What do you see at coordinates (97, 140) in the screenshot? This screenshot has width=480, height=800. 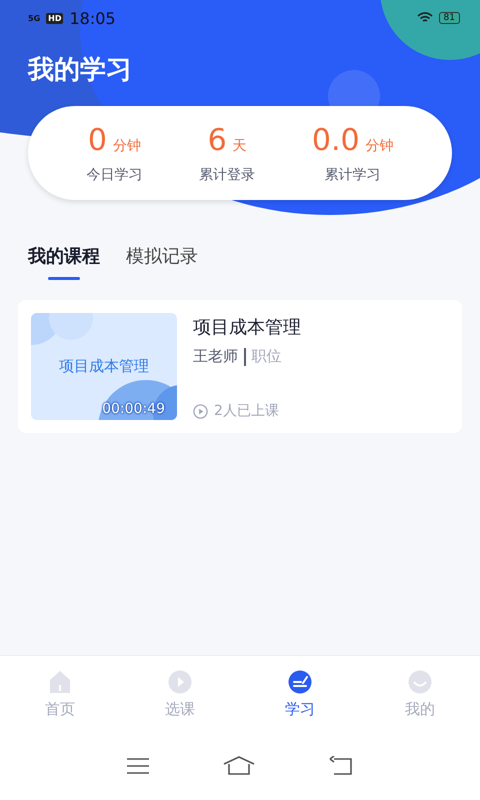 I see `stat-value: 0` at bounding box center [97, 140].